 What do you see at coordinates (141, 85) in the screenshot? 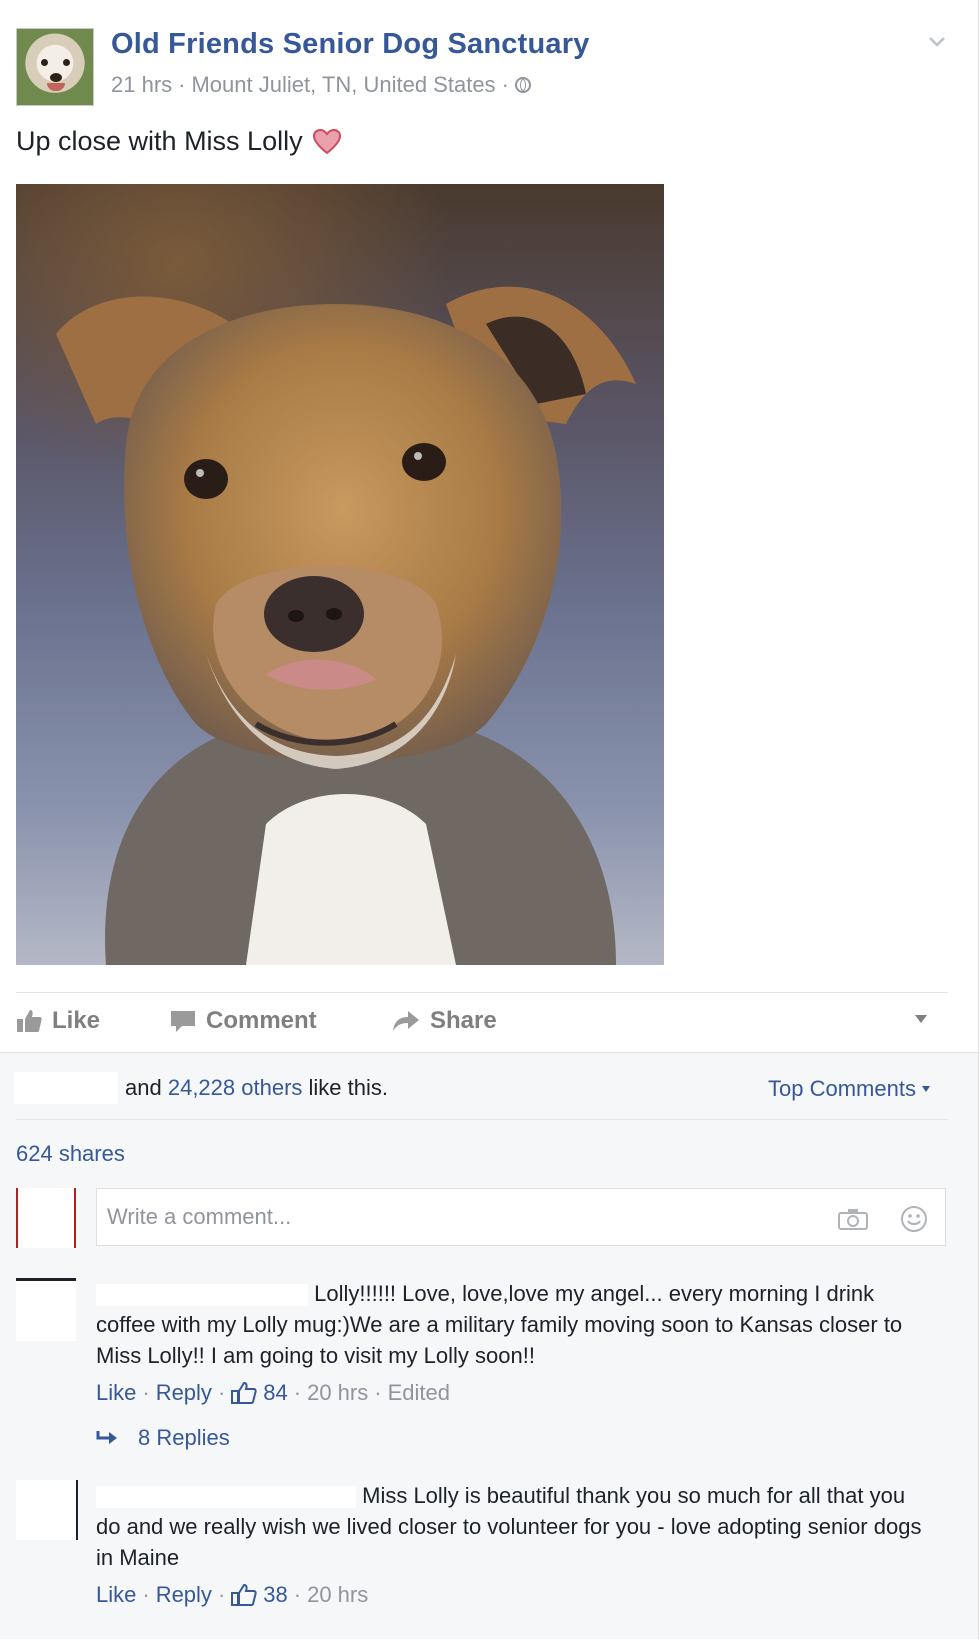
I see `post-time: 21 hrs` at bounding box center [141, 85].